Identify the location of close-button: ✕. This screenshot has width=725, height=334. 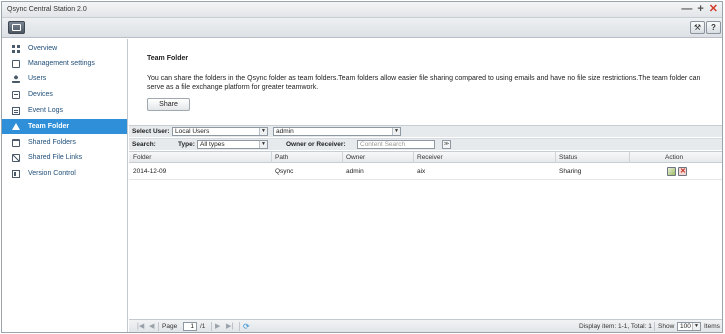
(713, 9).